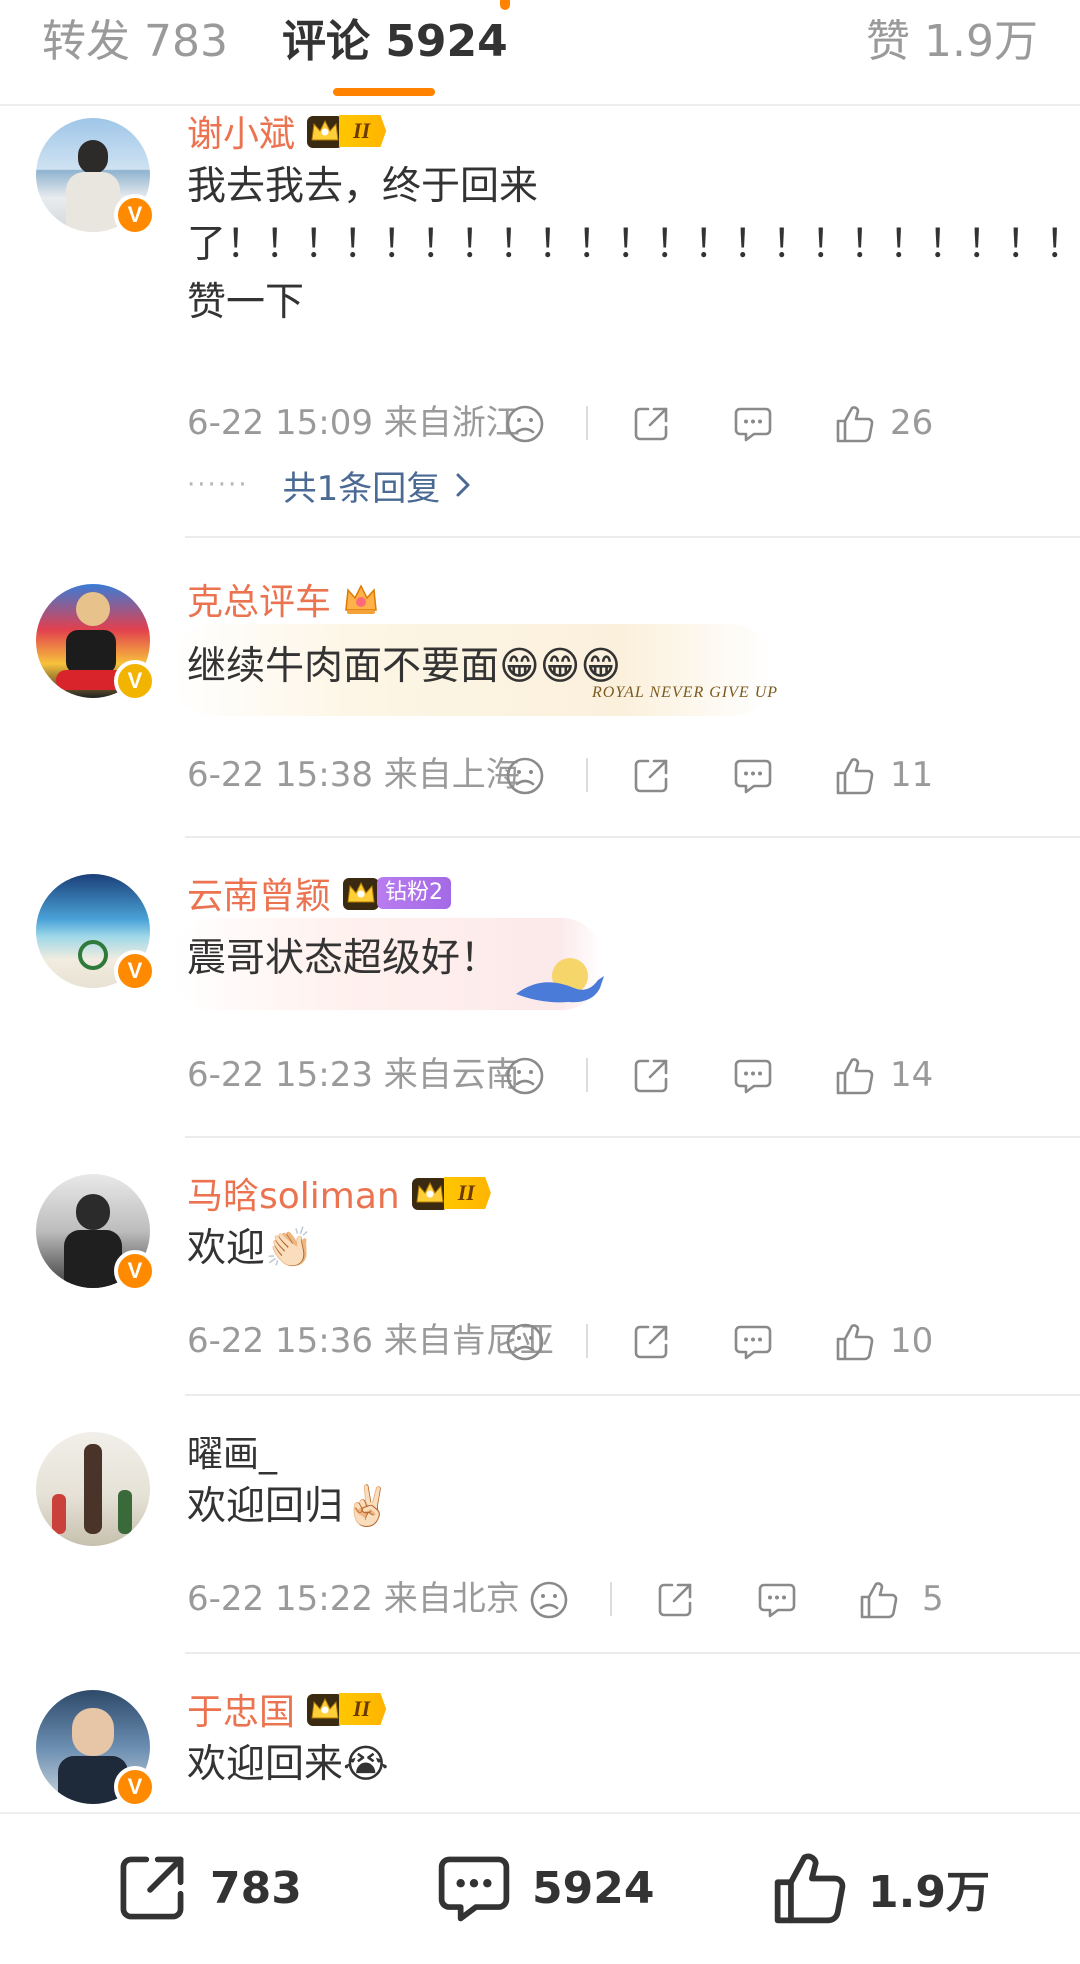 Image resolution: width=1080 pixels, height=1964 pixels. Describe the element at coordinates (912, 1341) in the screenshot. I see `like-count: 10` at that location.